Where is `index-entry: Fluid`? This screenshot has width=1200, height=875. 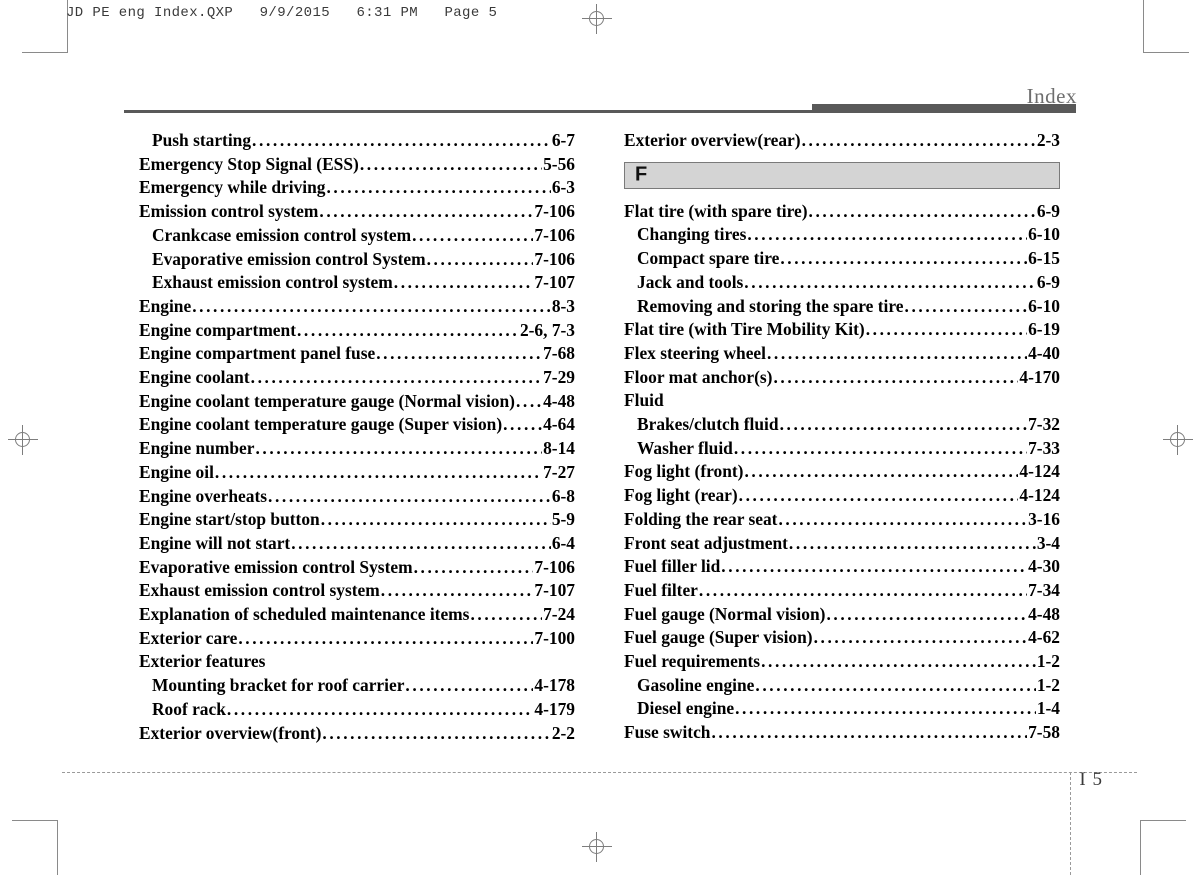
index-entry: Fluid is located at coordinates (842, 401).